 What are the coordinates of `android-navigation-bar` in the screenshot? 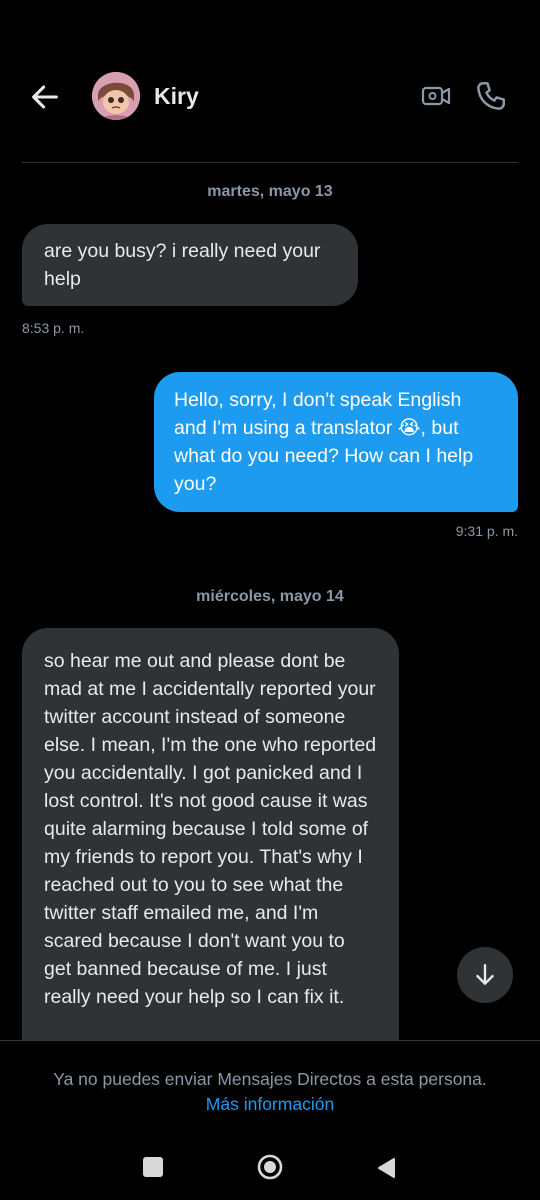 It's located at (270, 1170).